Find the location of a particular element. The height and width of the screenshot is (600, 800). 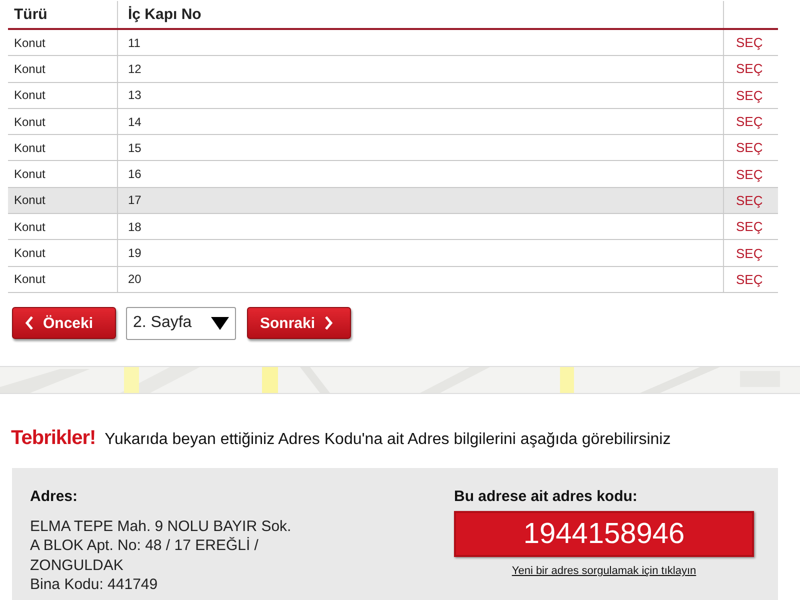

table-row: Konut 19 SEÇ is located at coordinates (393, 253).